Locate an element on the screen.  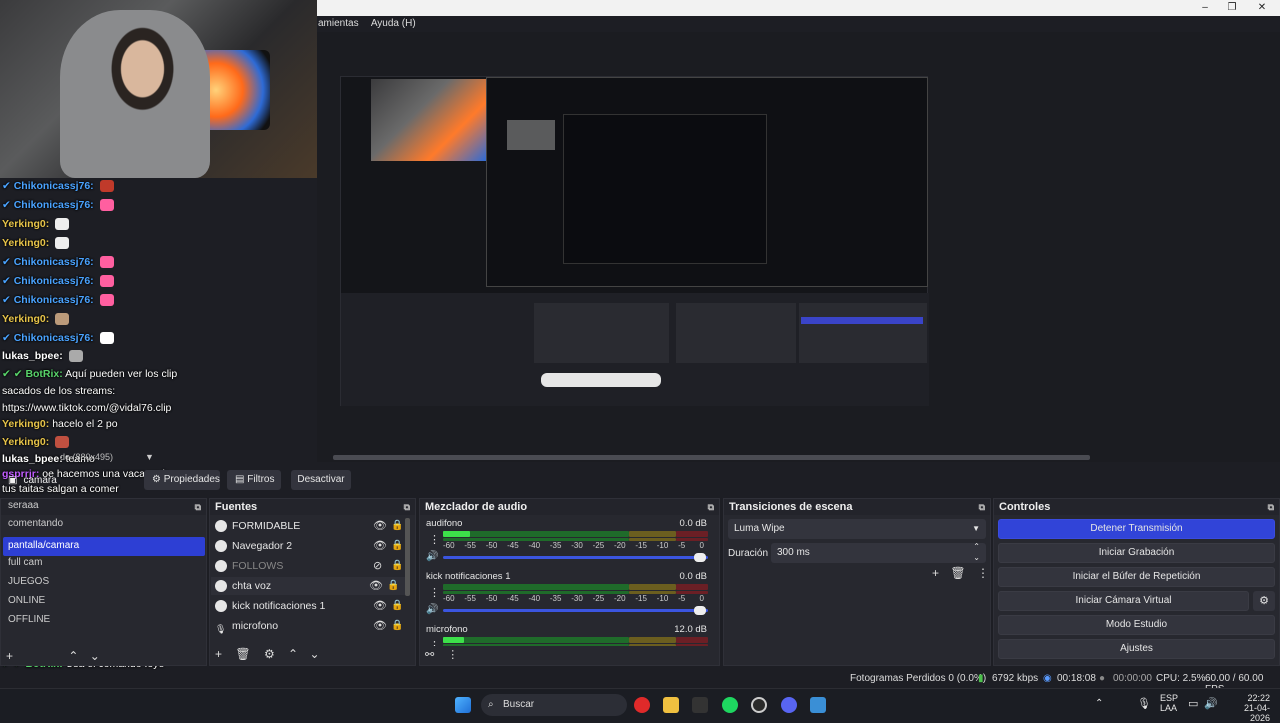
discord-icon is located at coordinates (789, 705).